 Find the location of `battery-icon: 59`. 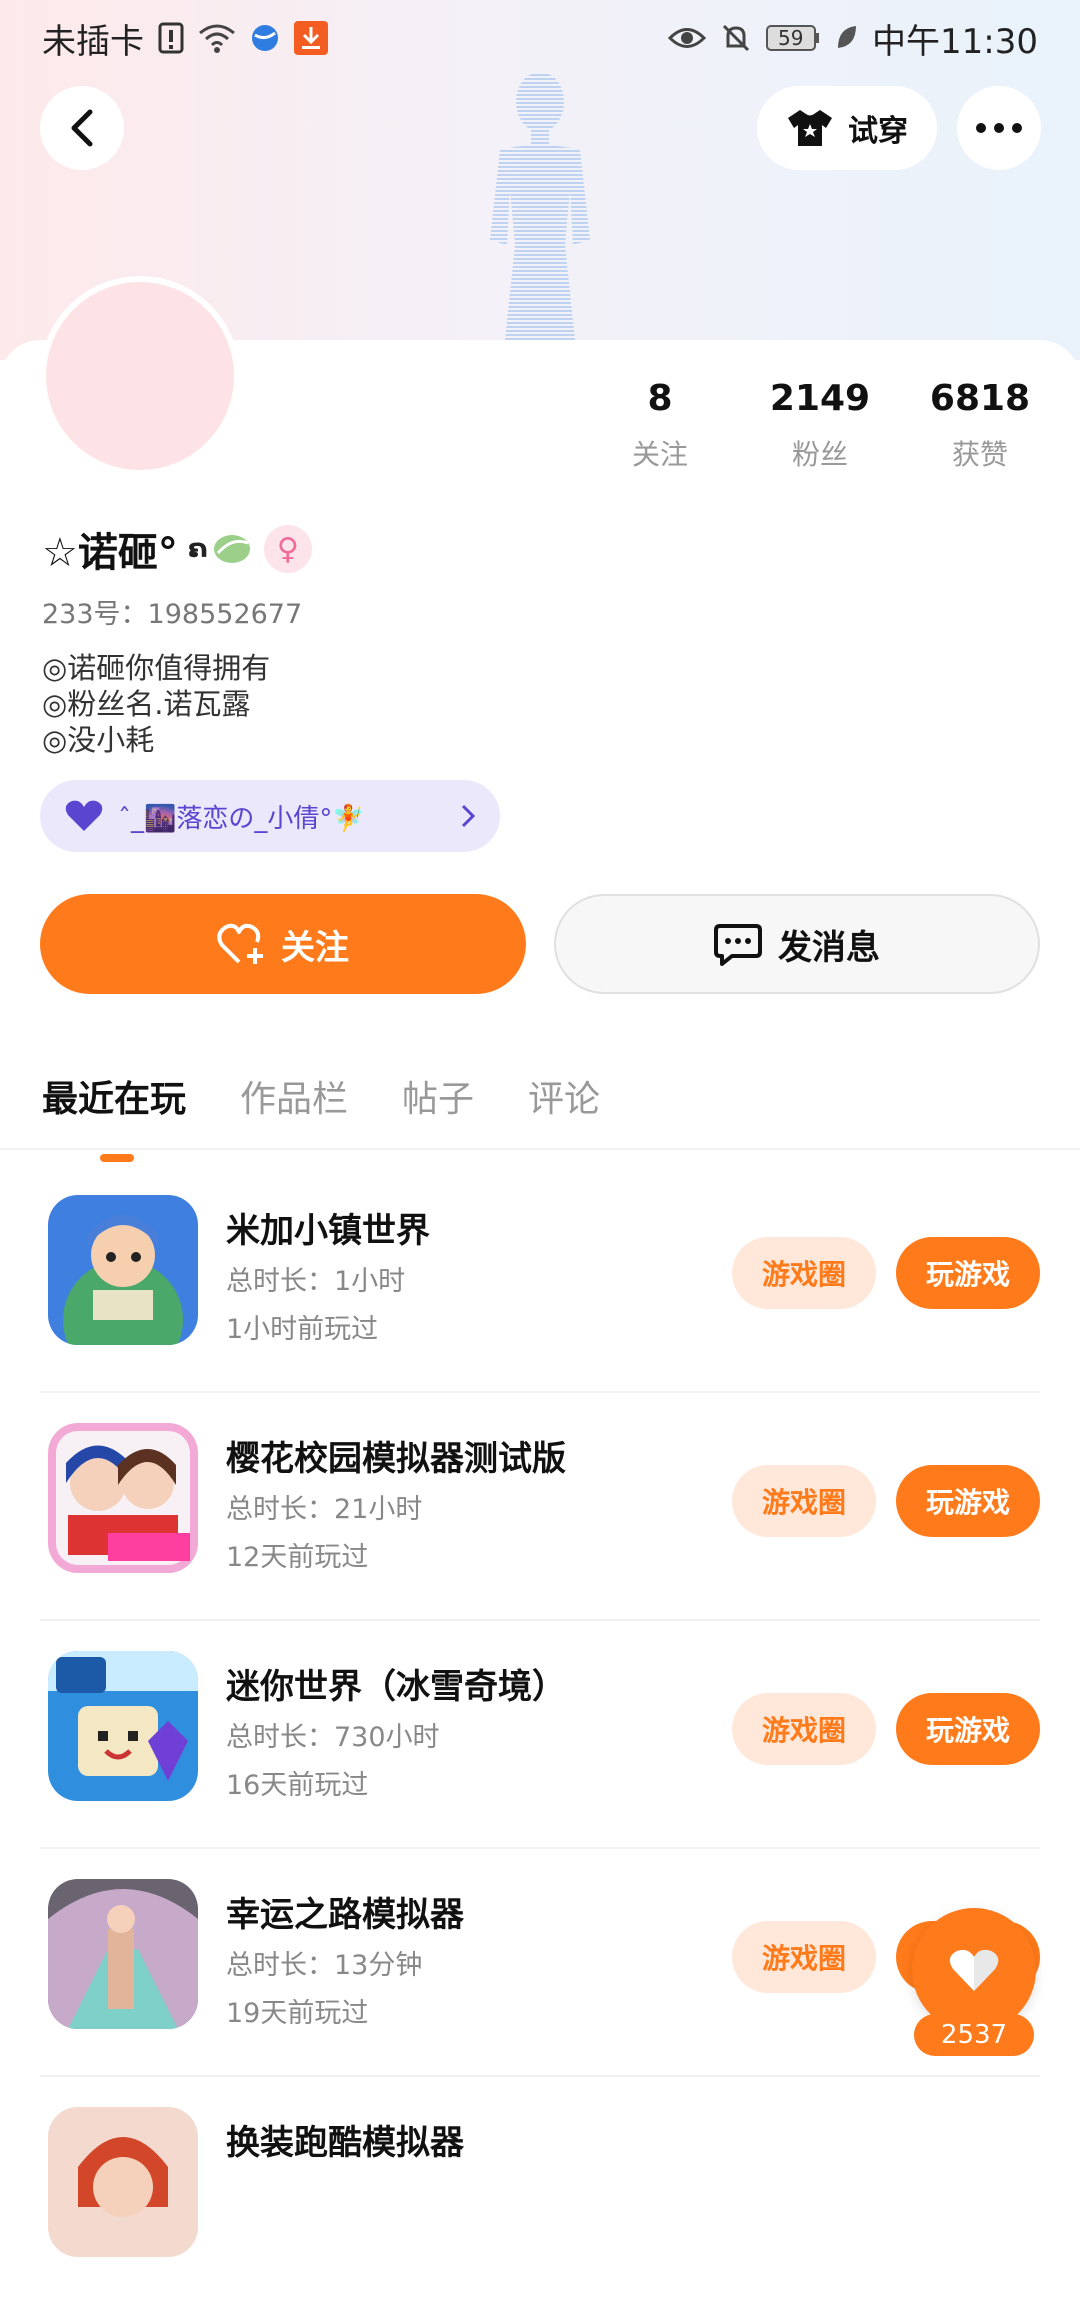

battery-icon: 59 is located at coordinates (793, 38).